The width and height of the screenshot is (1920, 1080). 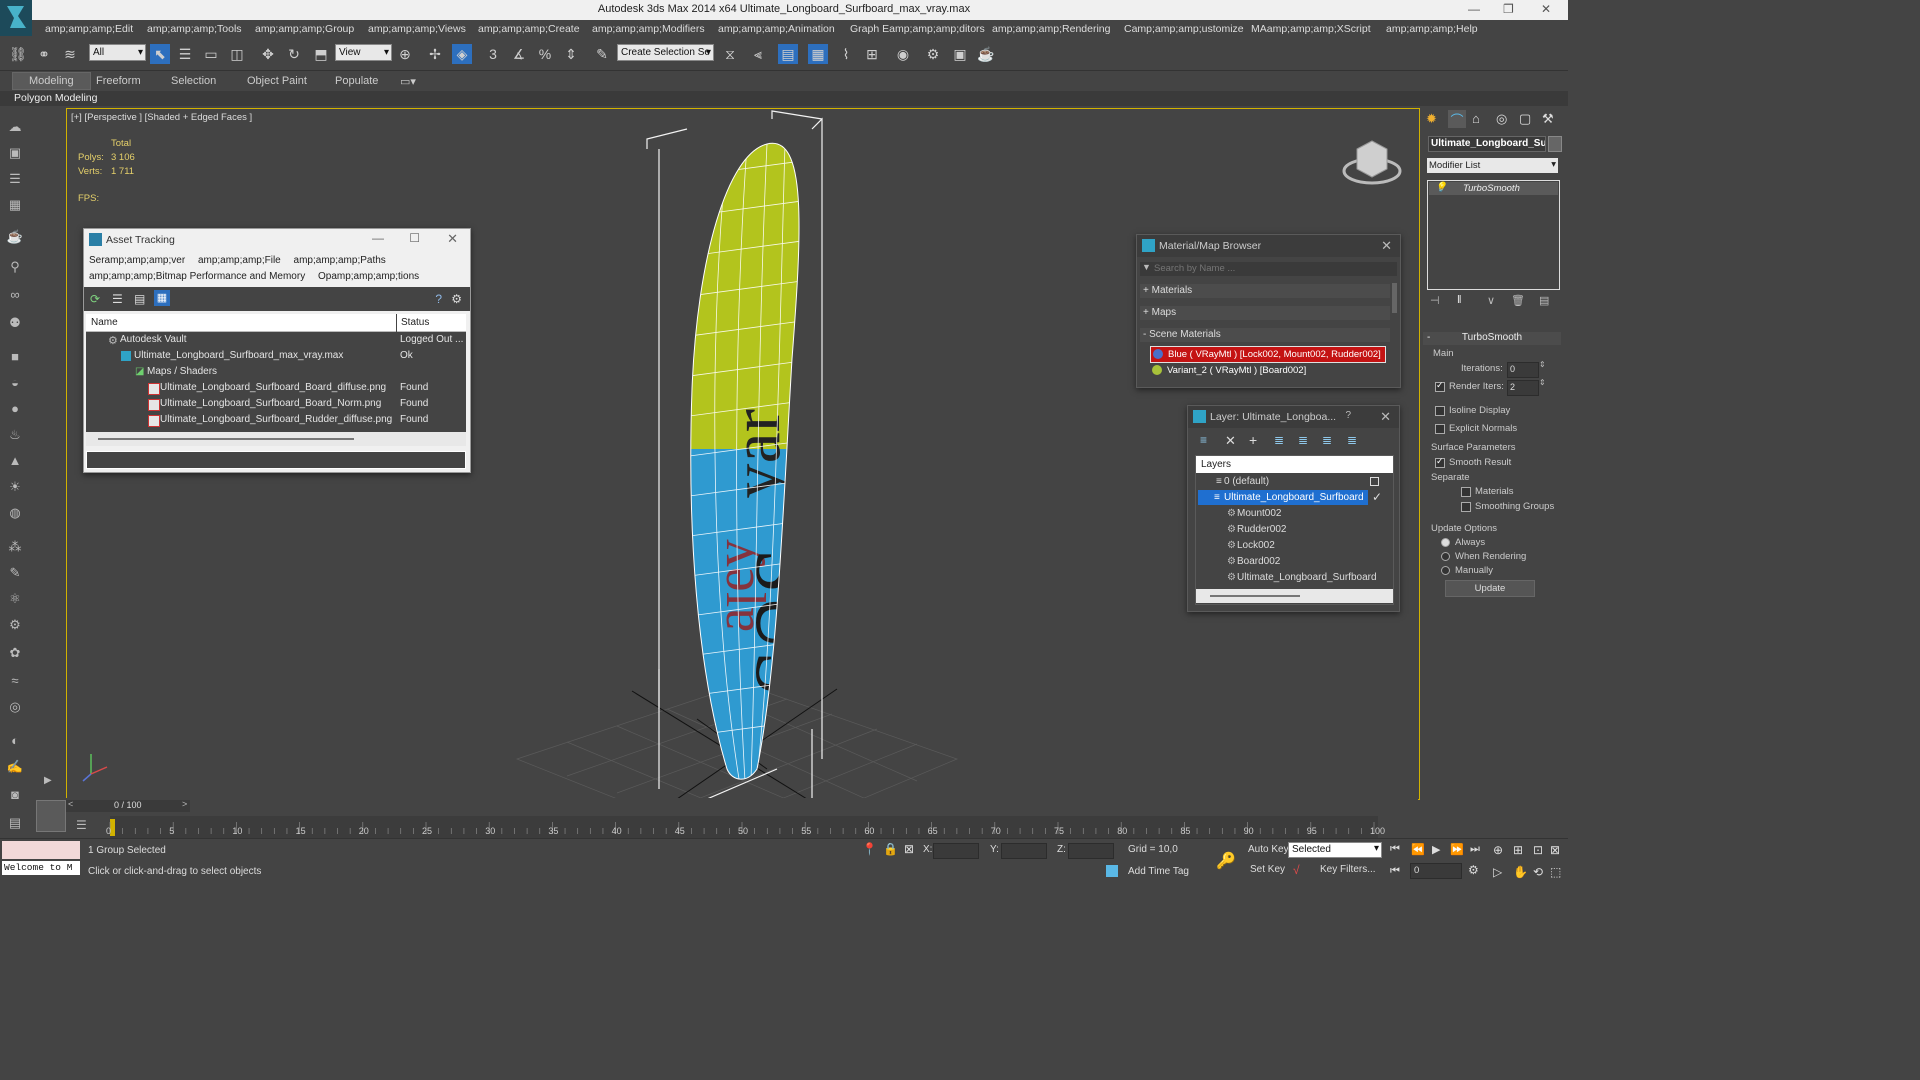 What do you see at coordinates (193, 81) in the screenshot?
I see `tab-selection: Selection` at bounding box center [193, 81].